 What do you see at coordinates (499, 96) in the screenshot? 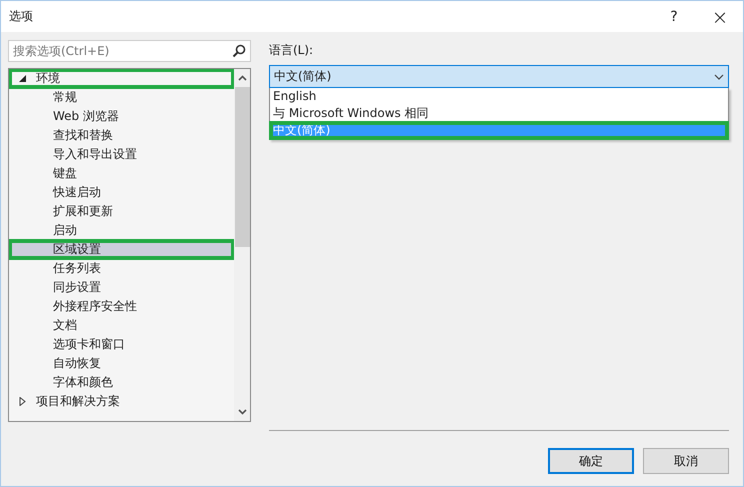
I see `dropdown-option: English` at bounding box center [499, 96].